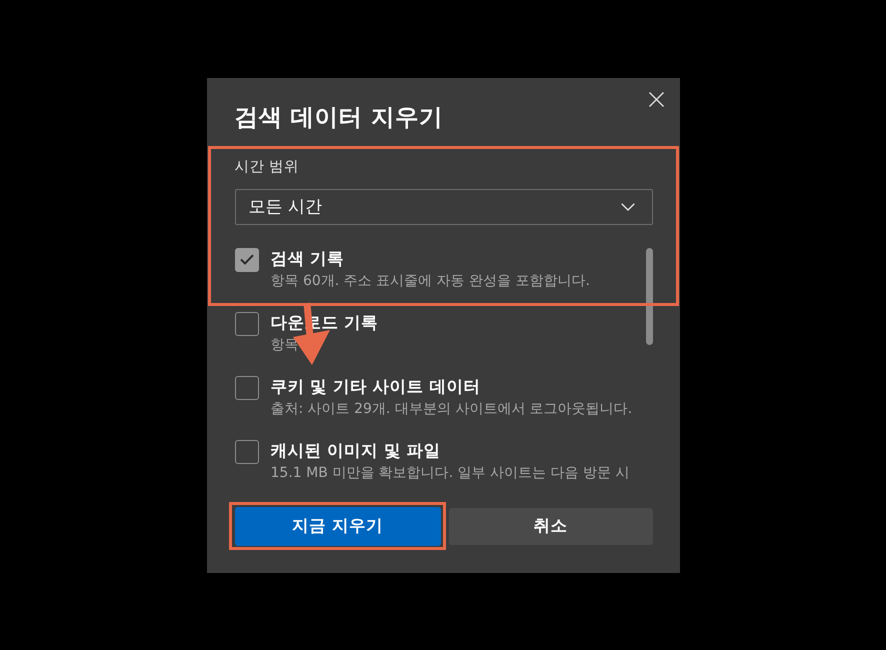 The image size is (886, 650). Describe the element at coordinates (656, 99) in the screenshot. I see `close-icon` at that location.